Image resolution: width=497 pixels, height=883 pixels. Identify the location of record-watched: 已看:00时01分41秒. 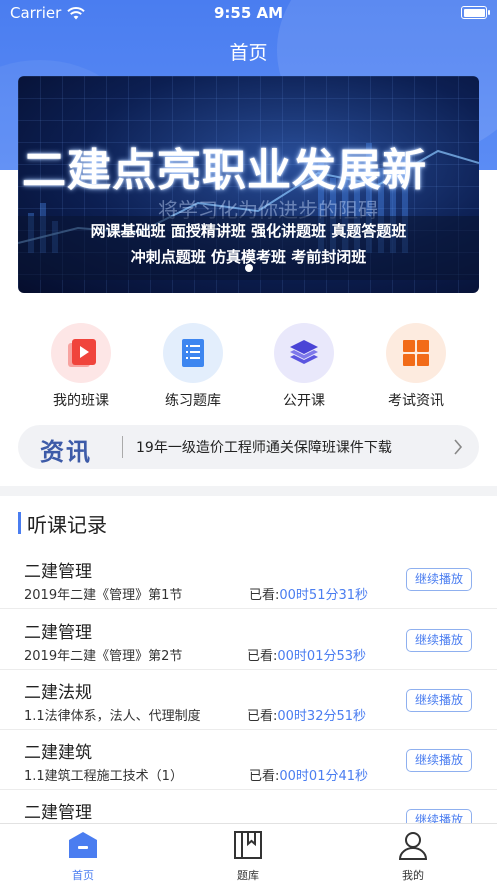
(308, 774).